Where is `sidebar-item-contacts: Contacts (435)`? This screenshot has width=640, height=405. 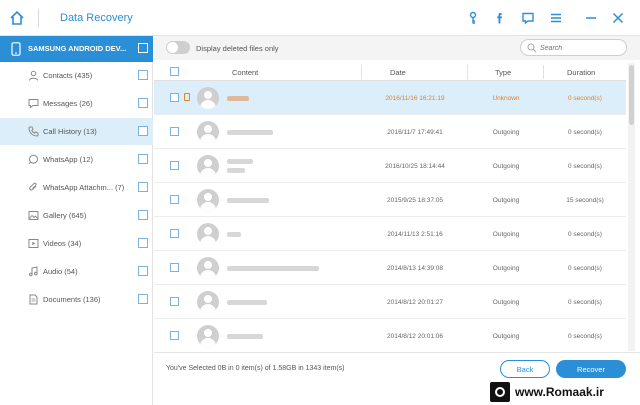 sidebar-item-contacts: Contacts (435) is located at coordinates (76, 75).